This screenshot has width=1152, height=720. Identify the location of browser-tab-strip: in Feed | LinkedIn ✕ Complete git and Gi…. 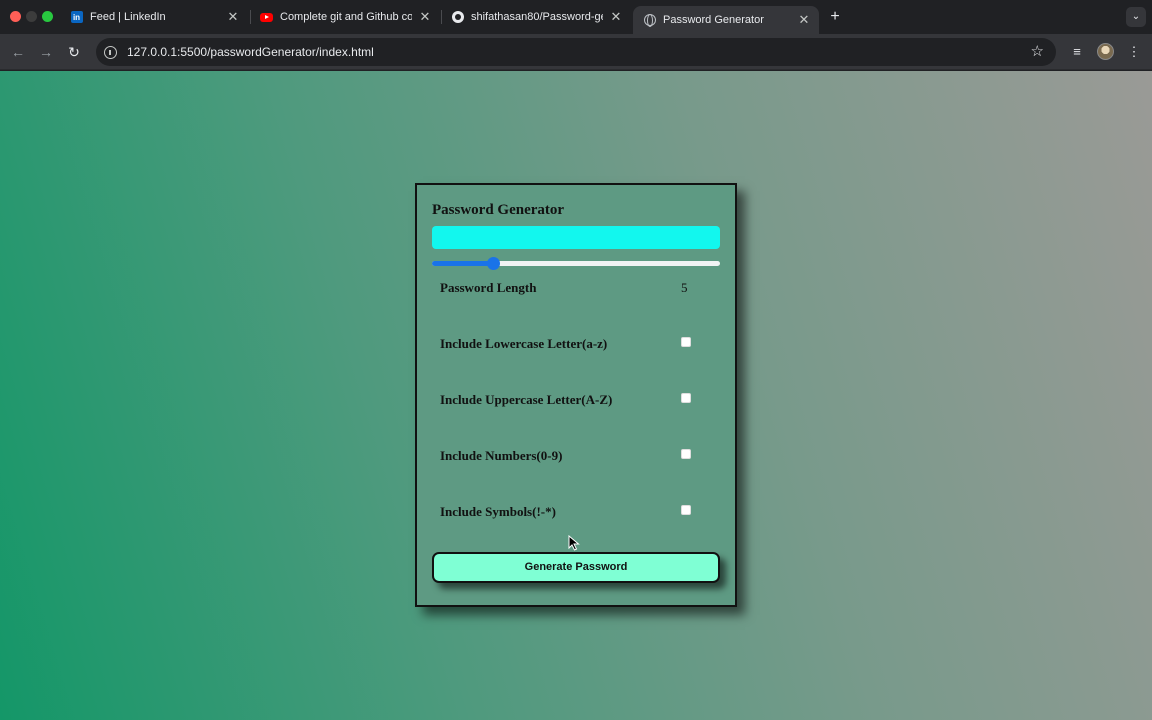
(576, 17).